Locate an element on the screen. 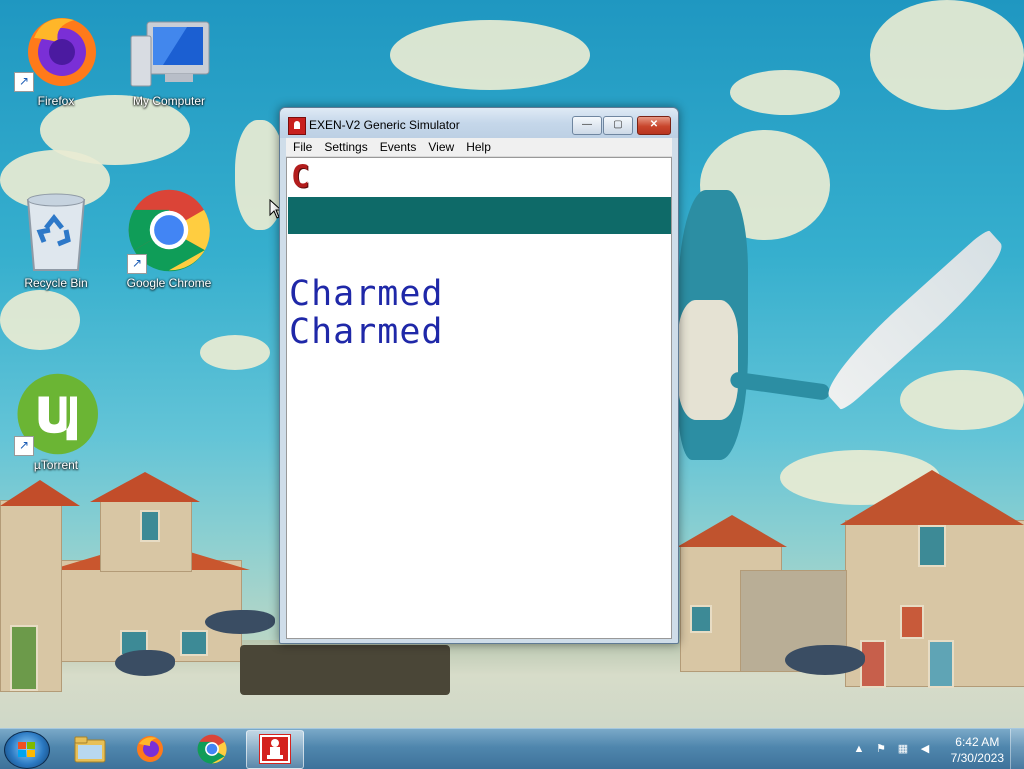  menu-help: Help is located at coordinates (478, 147).